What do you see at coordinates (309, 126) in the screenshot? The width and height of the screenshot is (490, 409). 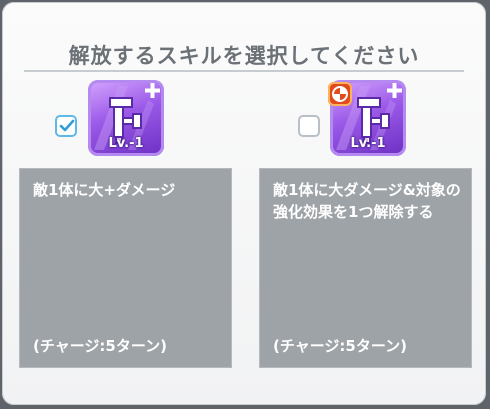 I see `skill-option-2-checkbox` at bounding box center [309, 126].